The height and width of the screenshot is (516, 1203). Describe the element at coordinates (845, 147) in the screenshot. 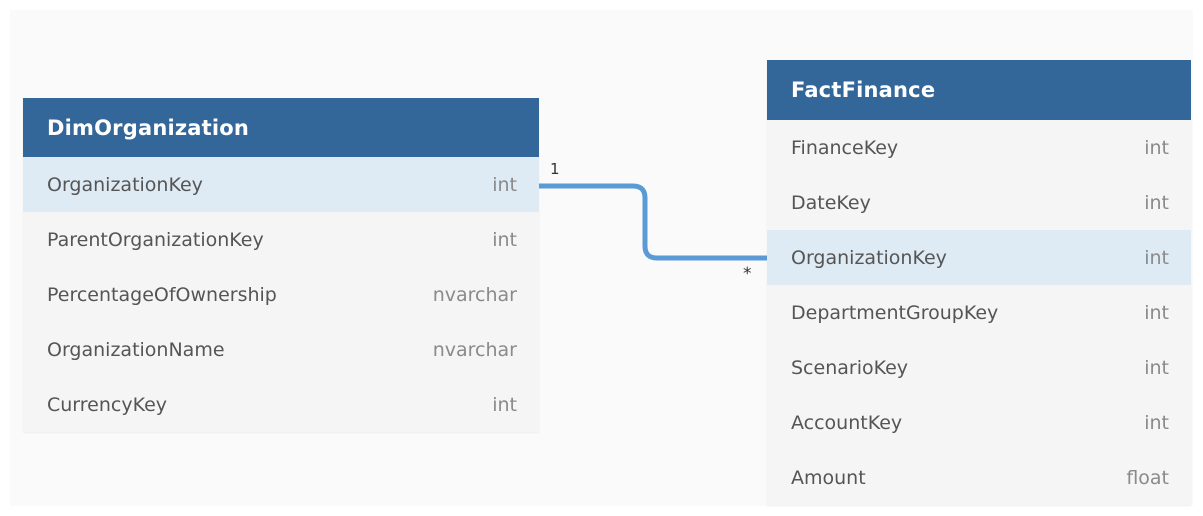

I see `column-name: FinanceKey` at that location.